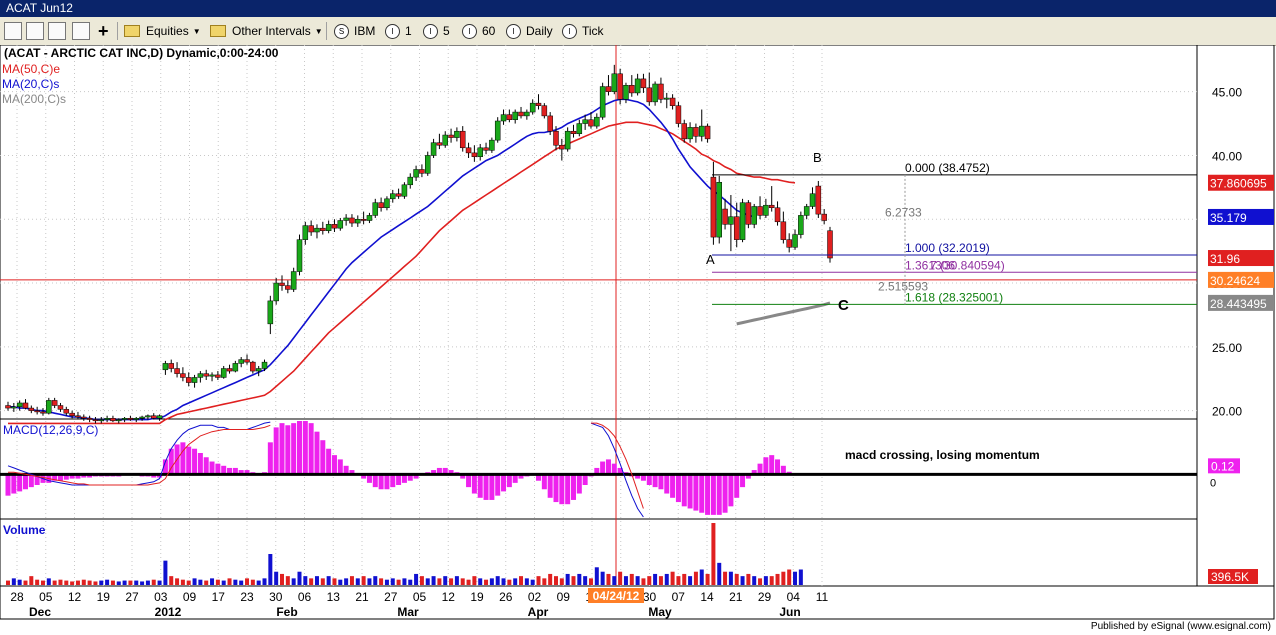 Image resolution: width=1276 pixels, height=635 pixels. Describe the element at coordinates (529, 31) in the screenshot. I see `daily-button: I Daily` at that location.